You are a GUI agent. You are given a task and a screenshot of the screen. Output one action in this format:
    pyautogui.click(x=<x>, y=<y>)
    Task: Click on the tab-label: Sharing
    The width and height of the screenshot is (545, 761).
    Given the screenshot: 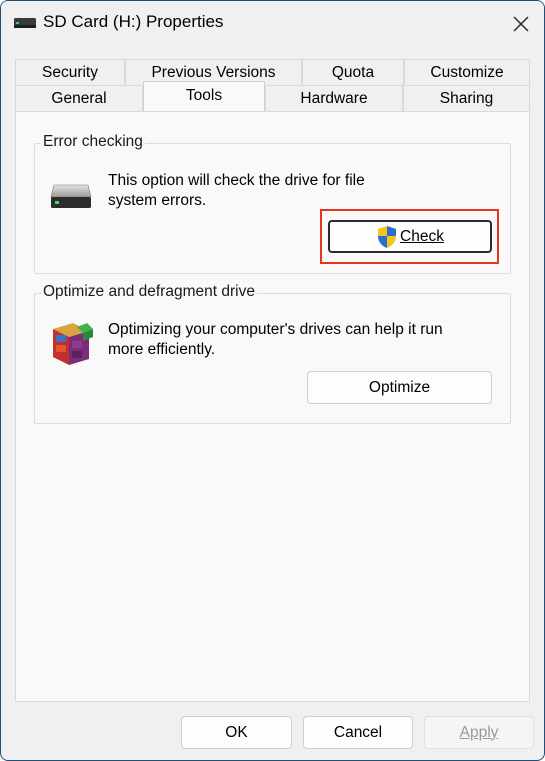 What is the action you would take?
    pyautogui.click(x=466, y=98)
    